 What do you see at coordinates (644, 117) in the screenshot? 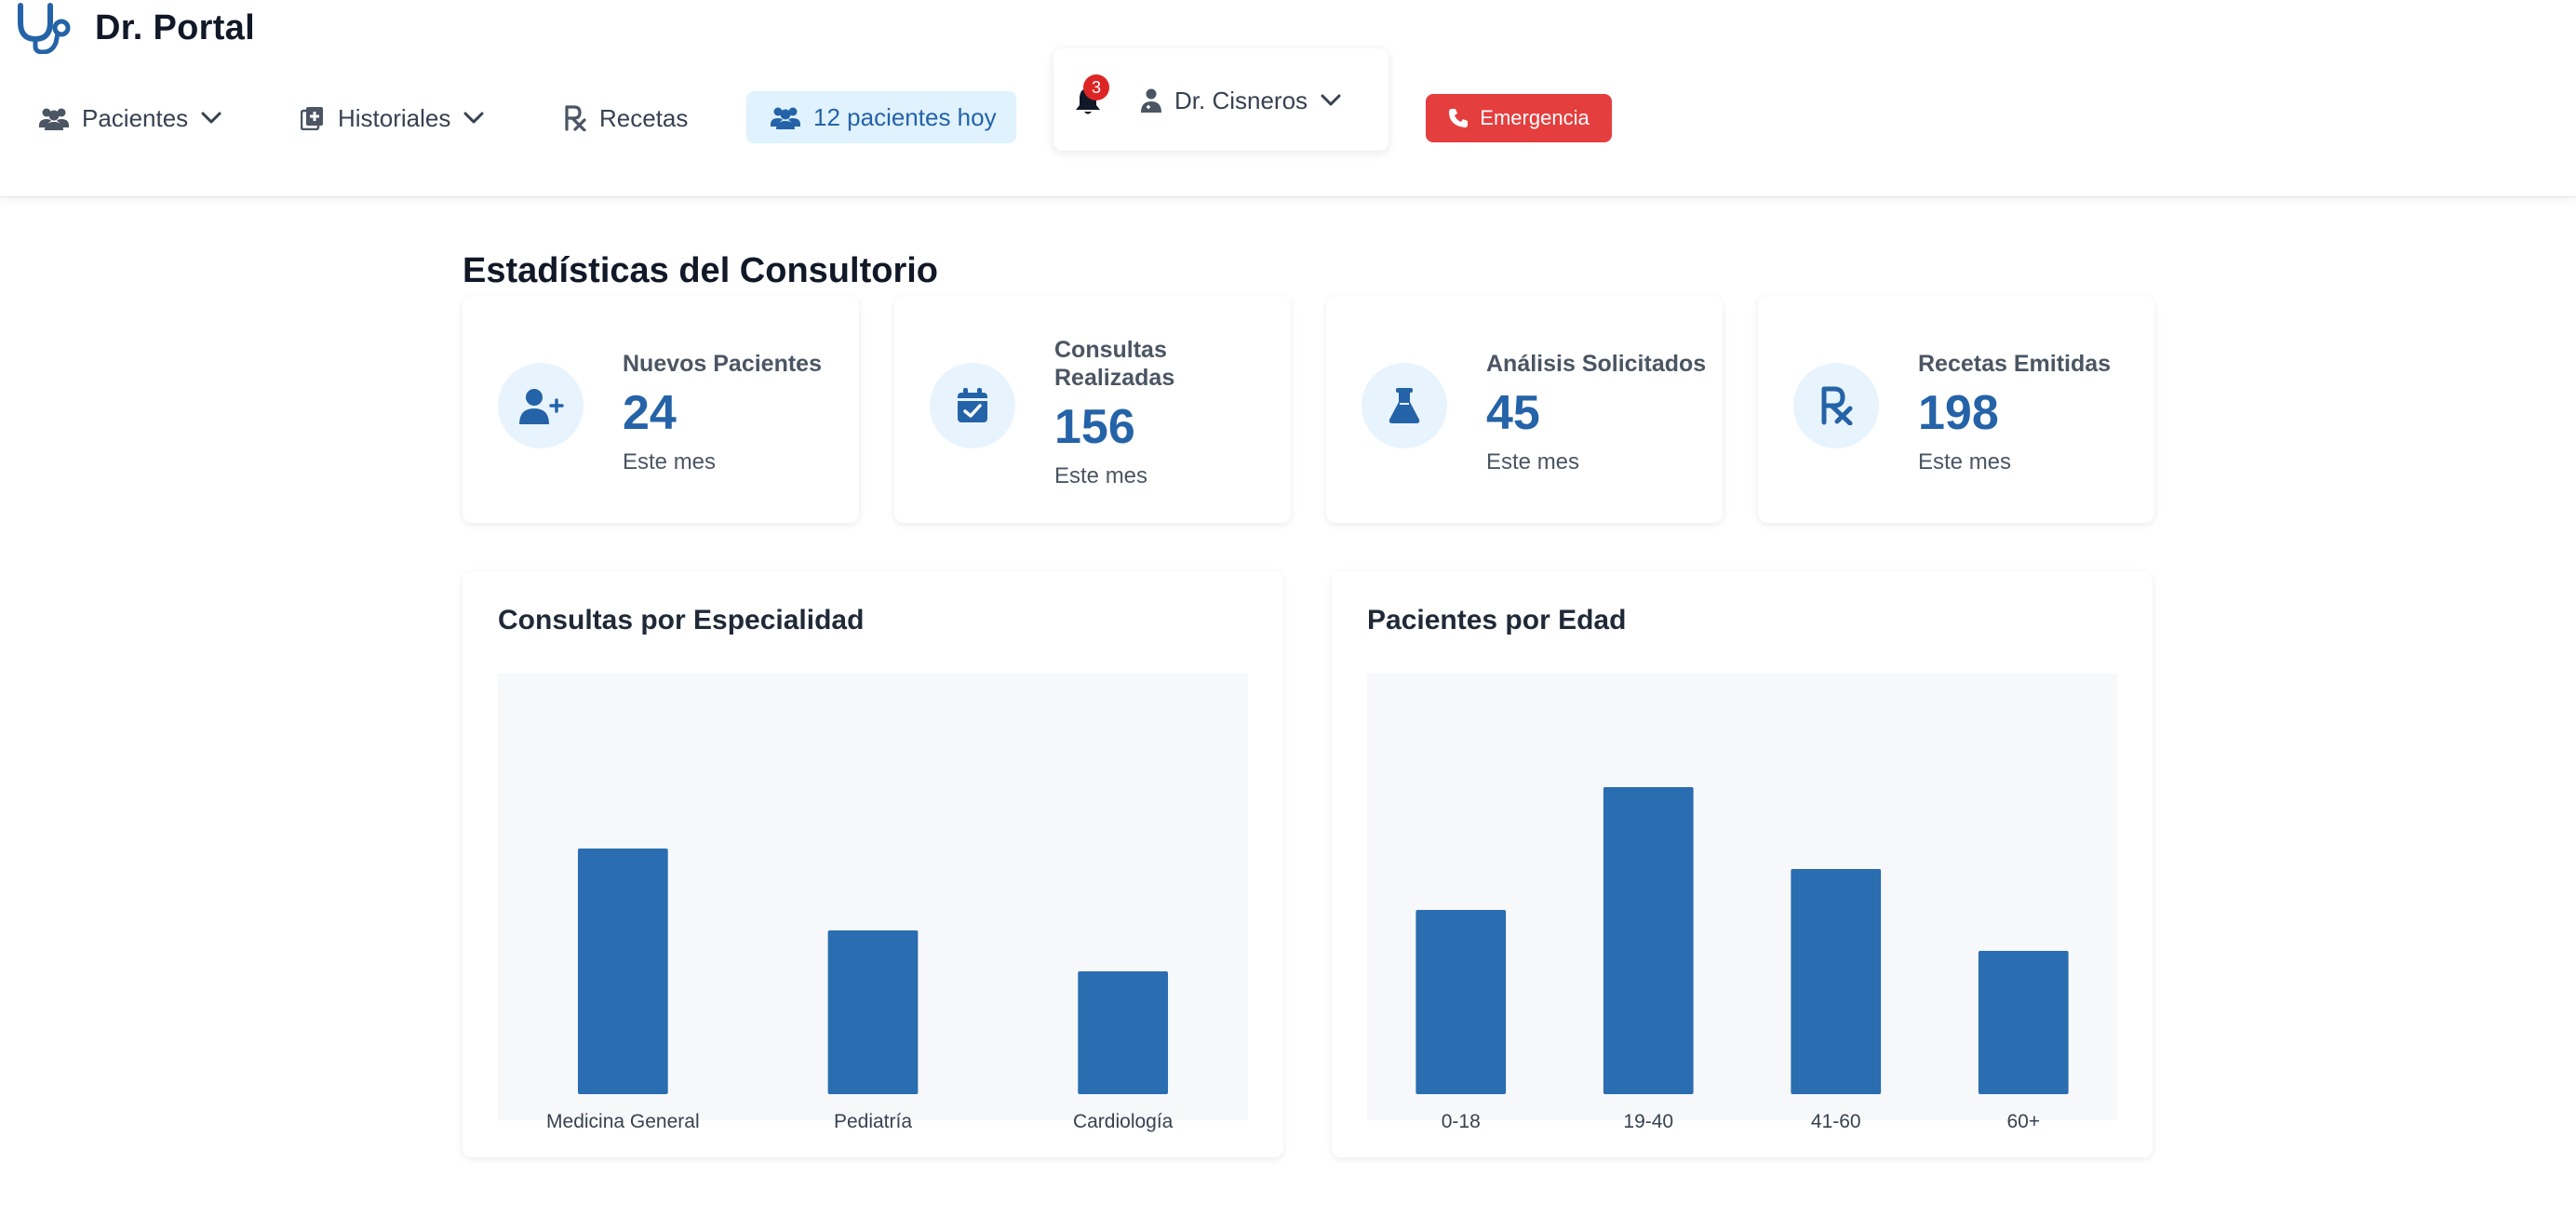
I see `nav-prescriptions-label: Recetas` at bounding box center [644, 117].